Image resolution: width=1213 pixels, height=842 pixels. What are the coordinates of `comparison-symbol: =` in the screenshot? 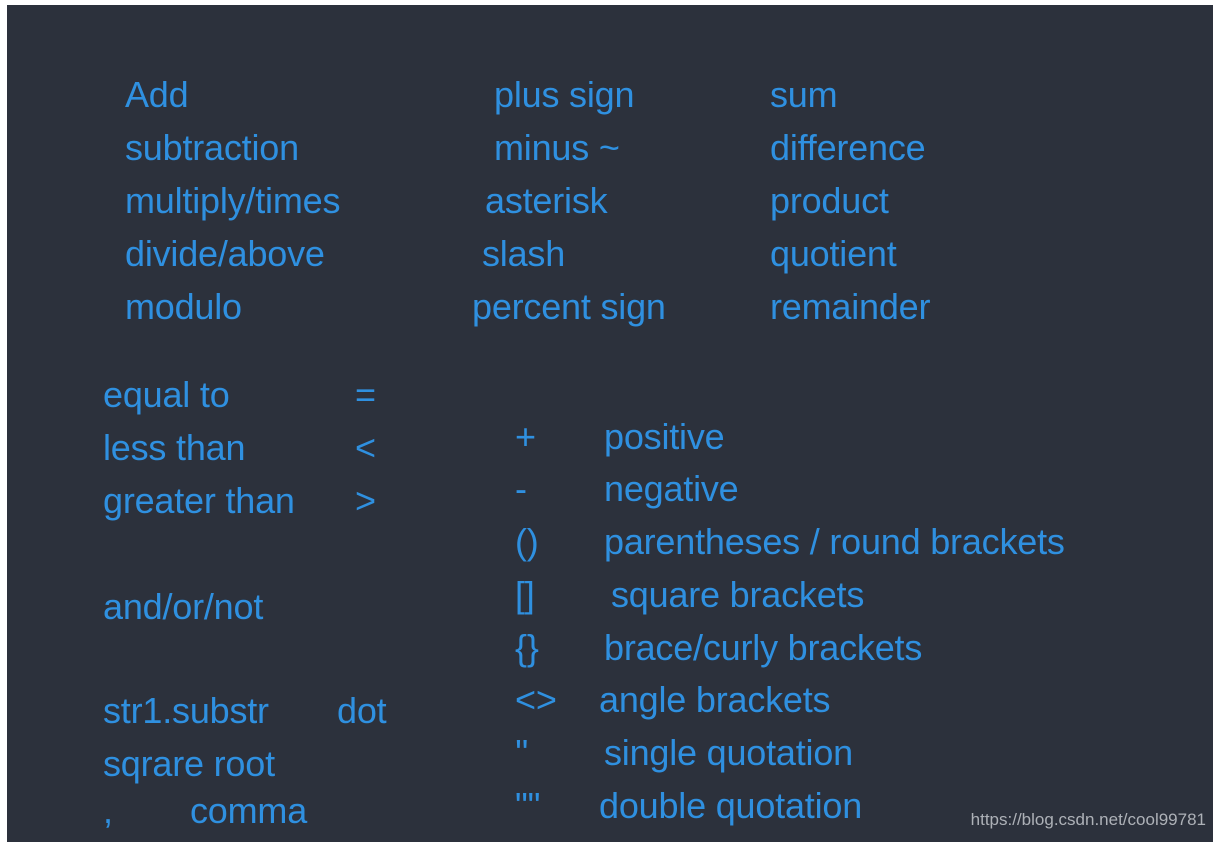 It's located at (365, 394).